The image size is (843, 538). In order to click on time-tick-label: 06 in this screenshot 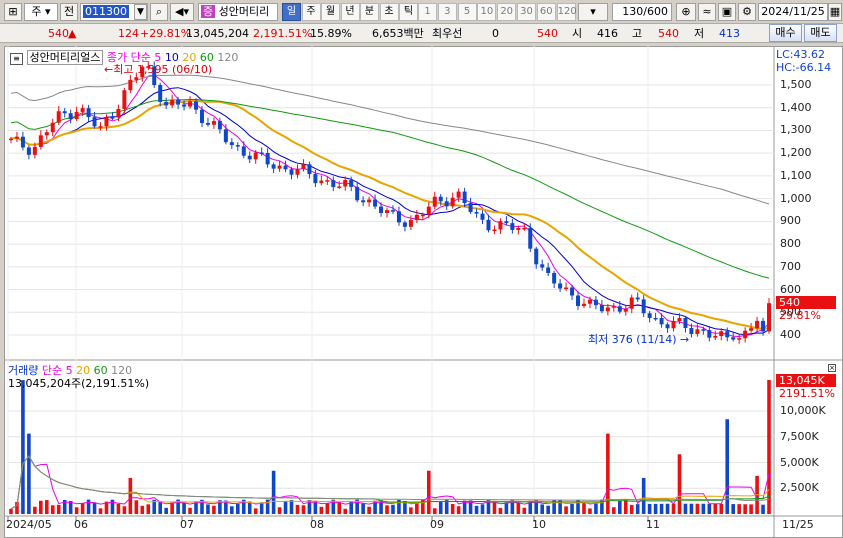, I will do `click(81, 524)`.